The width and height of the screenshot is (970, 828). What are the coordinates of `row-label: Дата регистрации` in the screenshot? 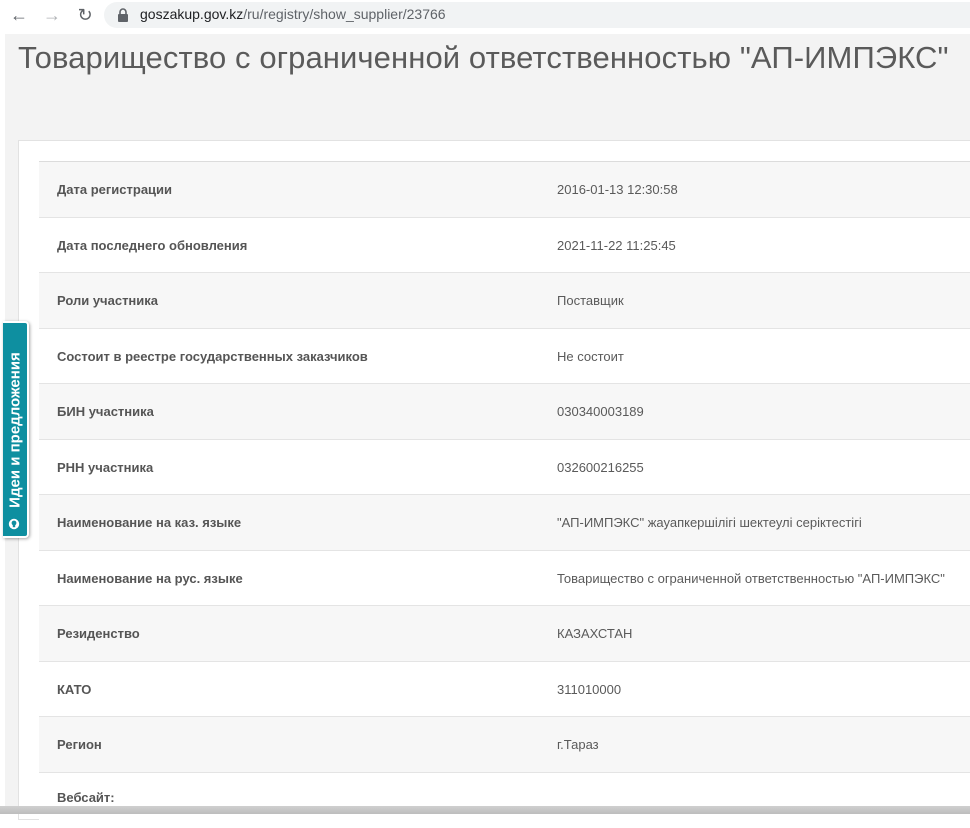 It's located at (114, 189).